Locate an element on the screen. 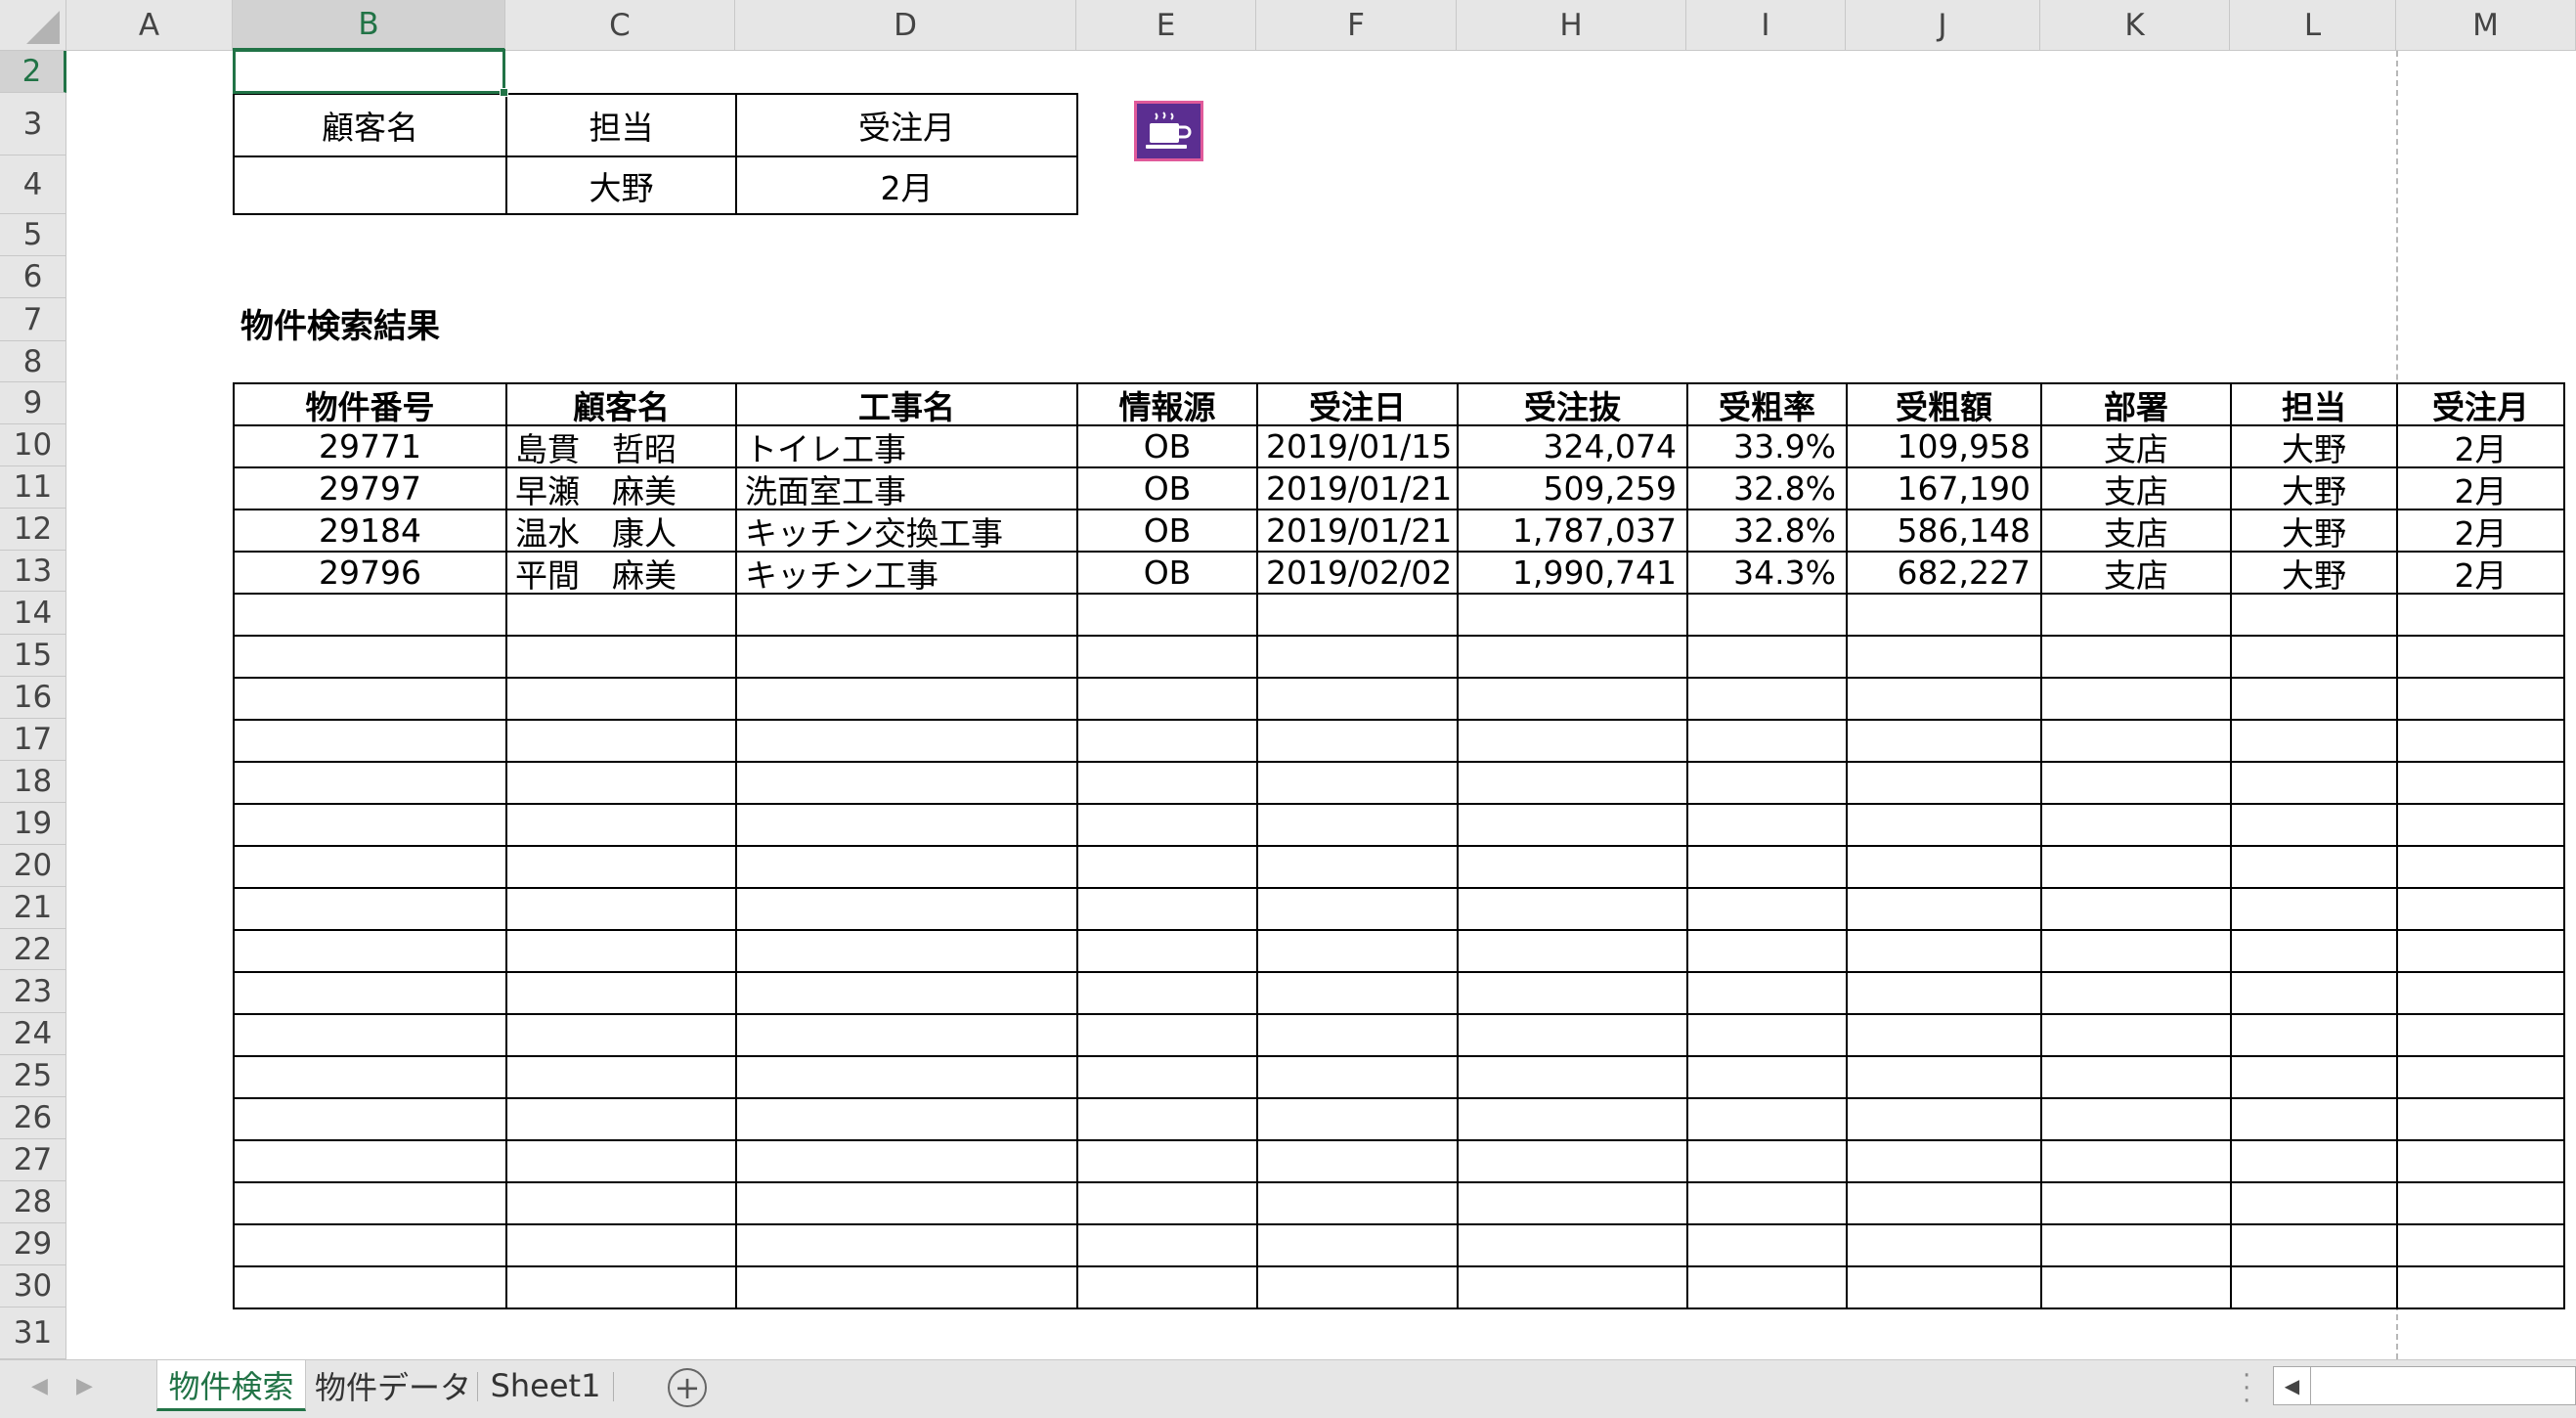 The width and height of the screenshot is (2576, 1418). tab-scroll-left-icon: ◀ is located at coordinates (39, 1386).